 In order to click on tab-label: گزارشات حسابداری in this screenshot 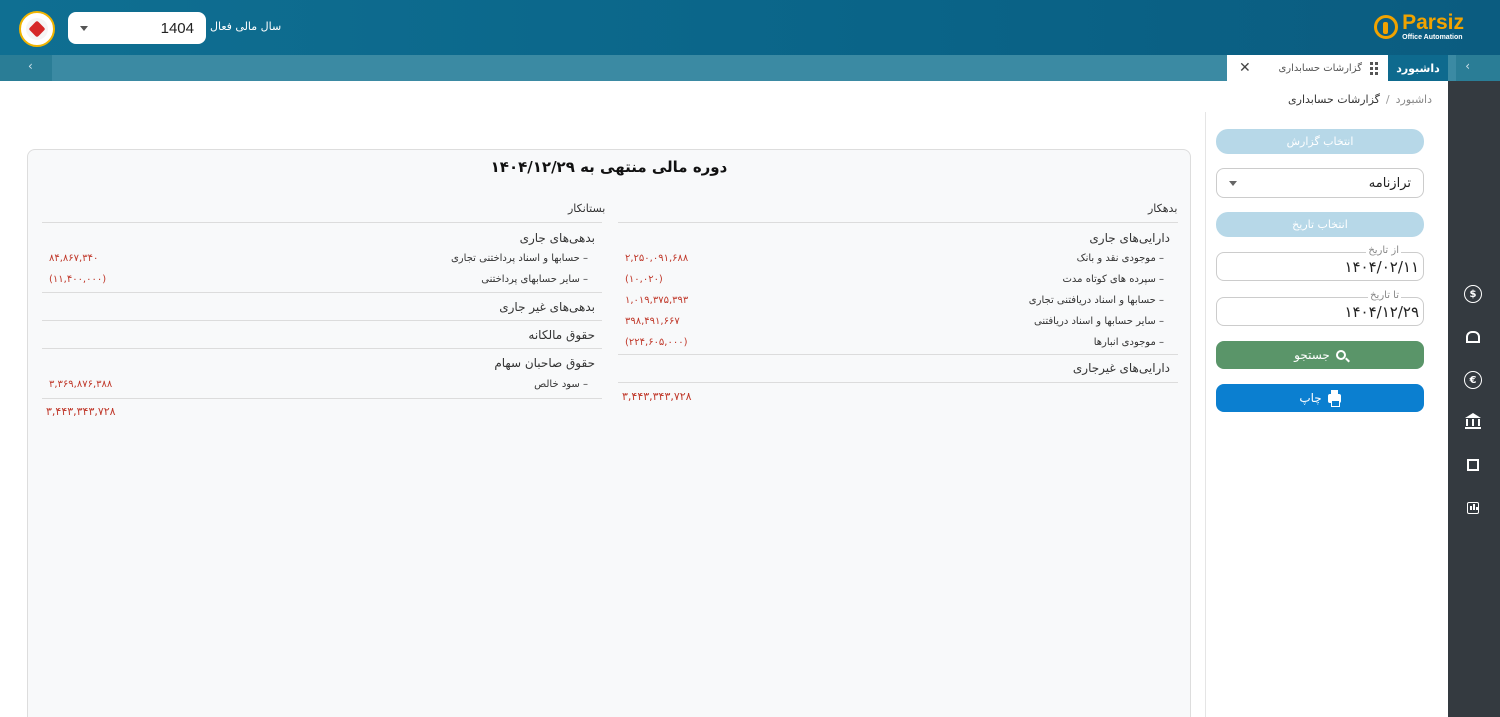, I will do `click(1320, 68)`.